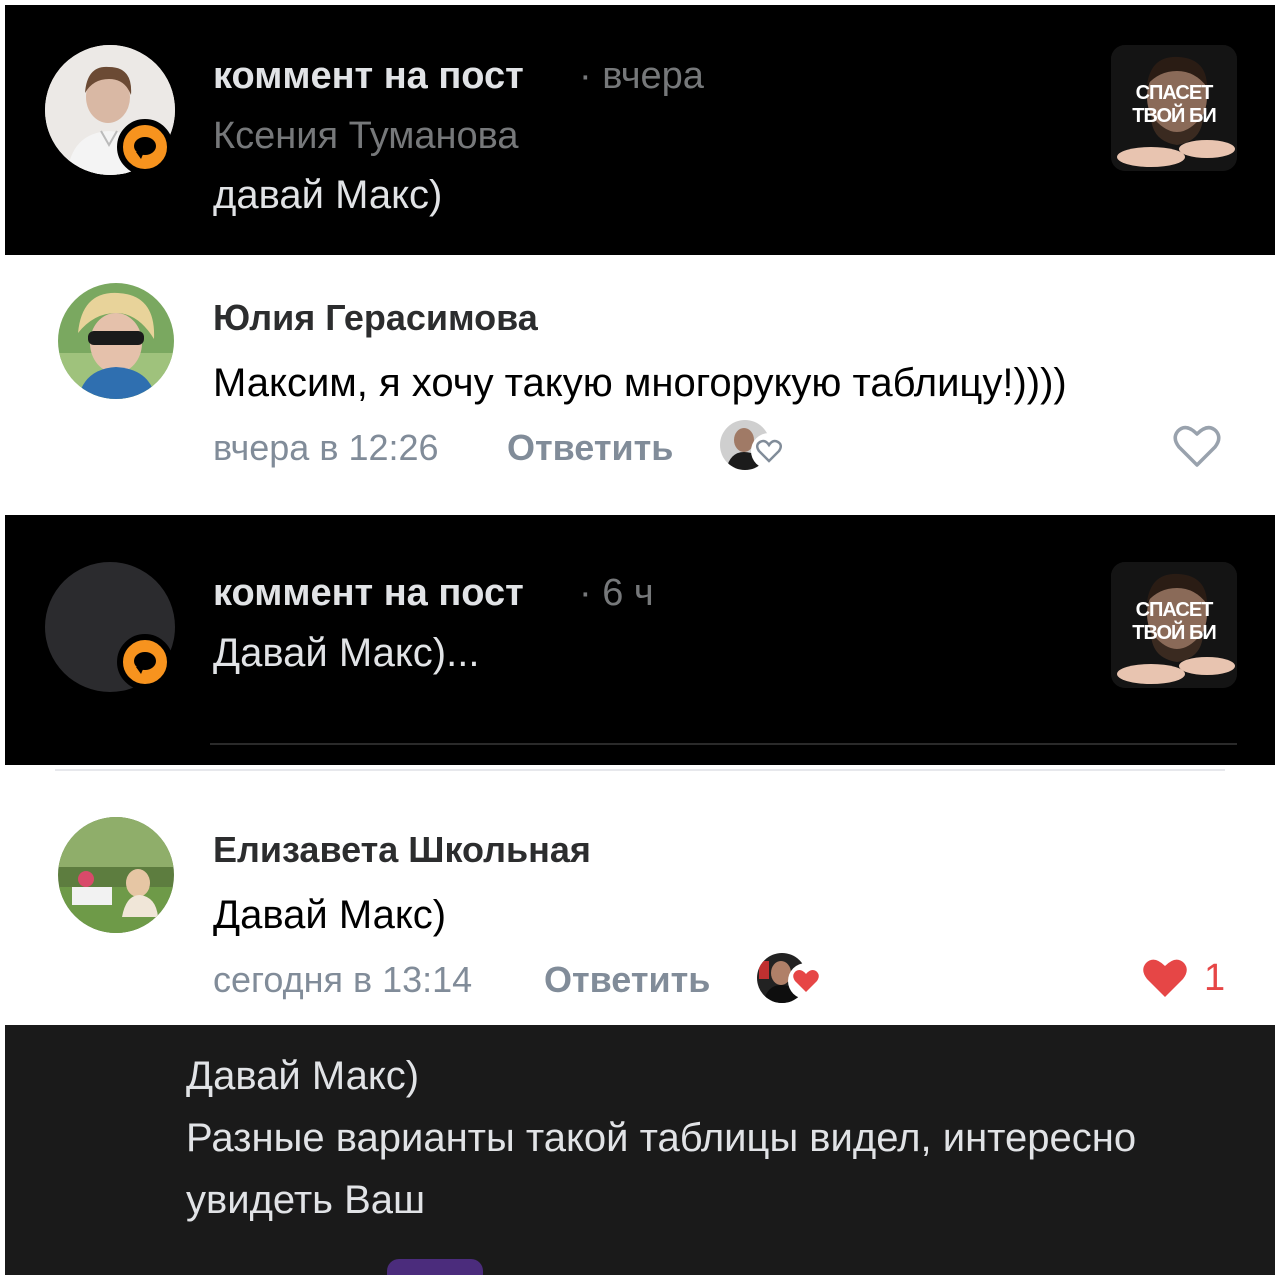  What do you see at coordinates (306, 1200) in the screenshot?
I see `message-line-3: увидеть Ваш` at bounding box center [306, 1200].